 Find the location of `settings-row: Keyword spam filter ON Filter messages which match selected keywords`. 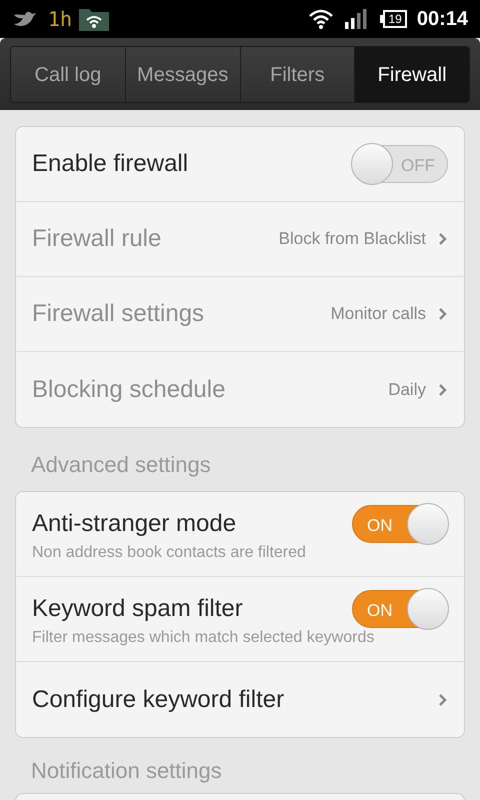

settings-row: Keyword spam filter ON Filter messages which match selected keywords is located at coordinates (240, 619).